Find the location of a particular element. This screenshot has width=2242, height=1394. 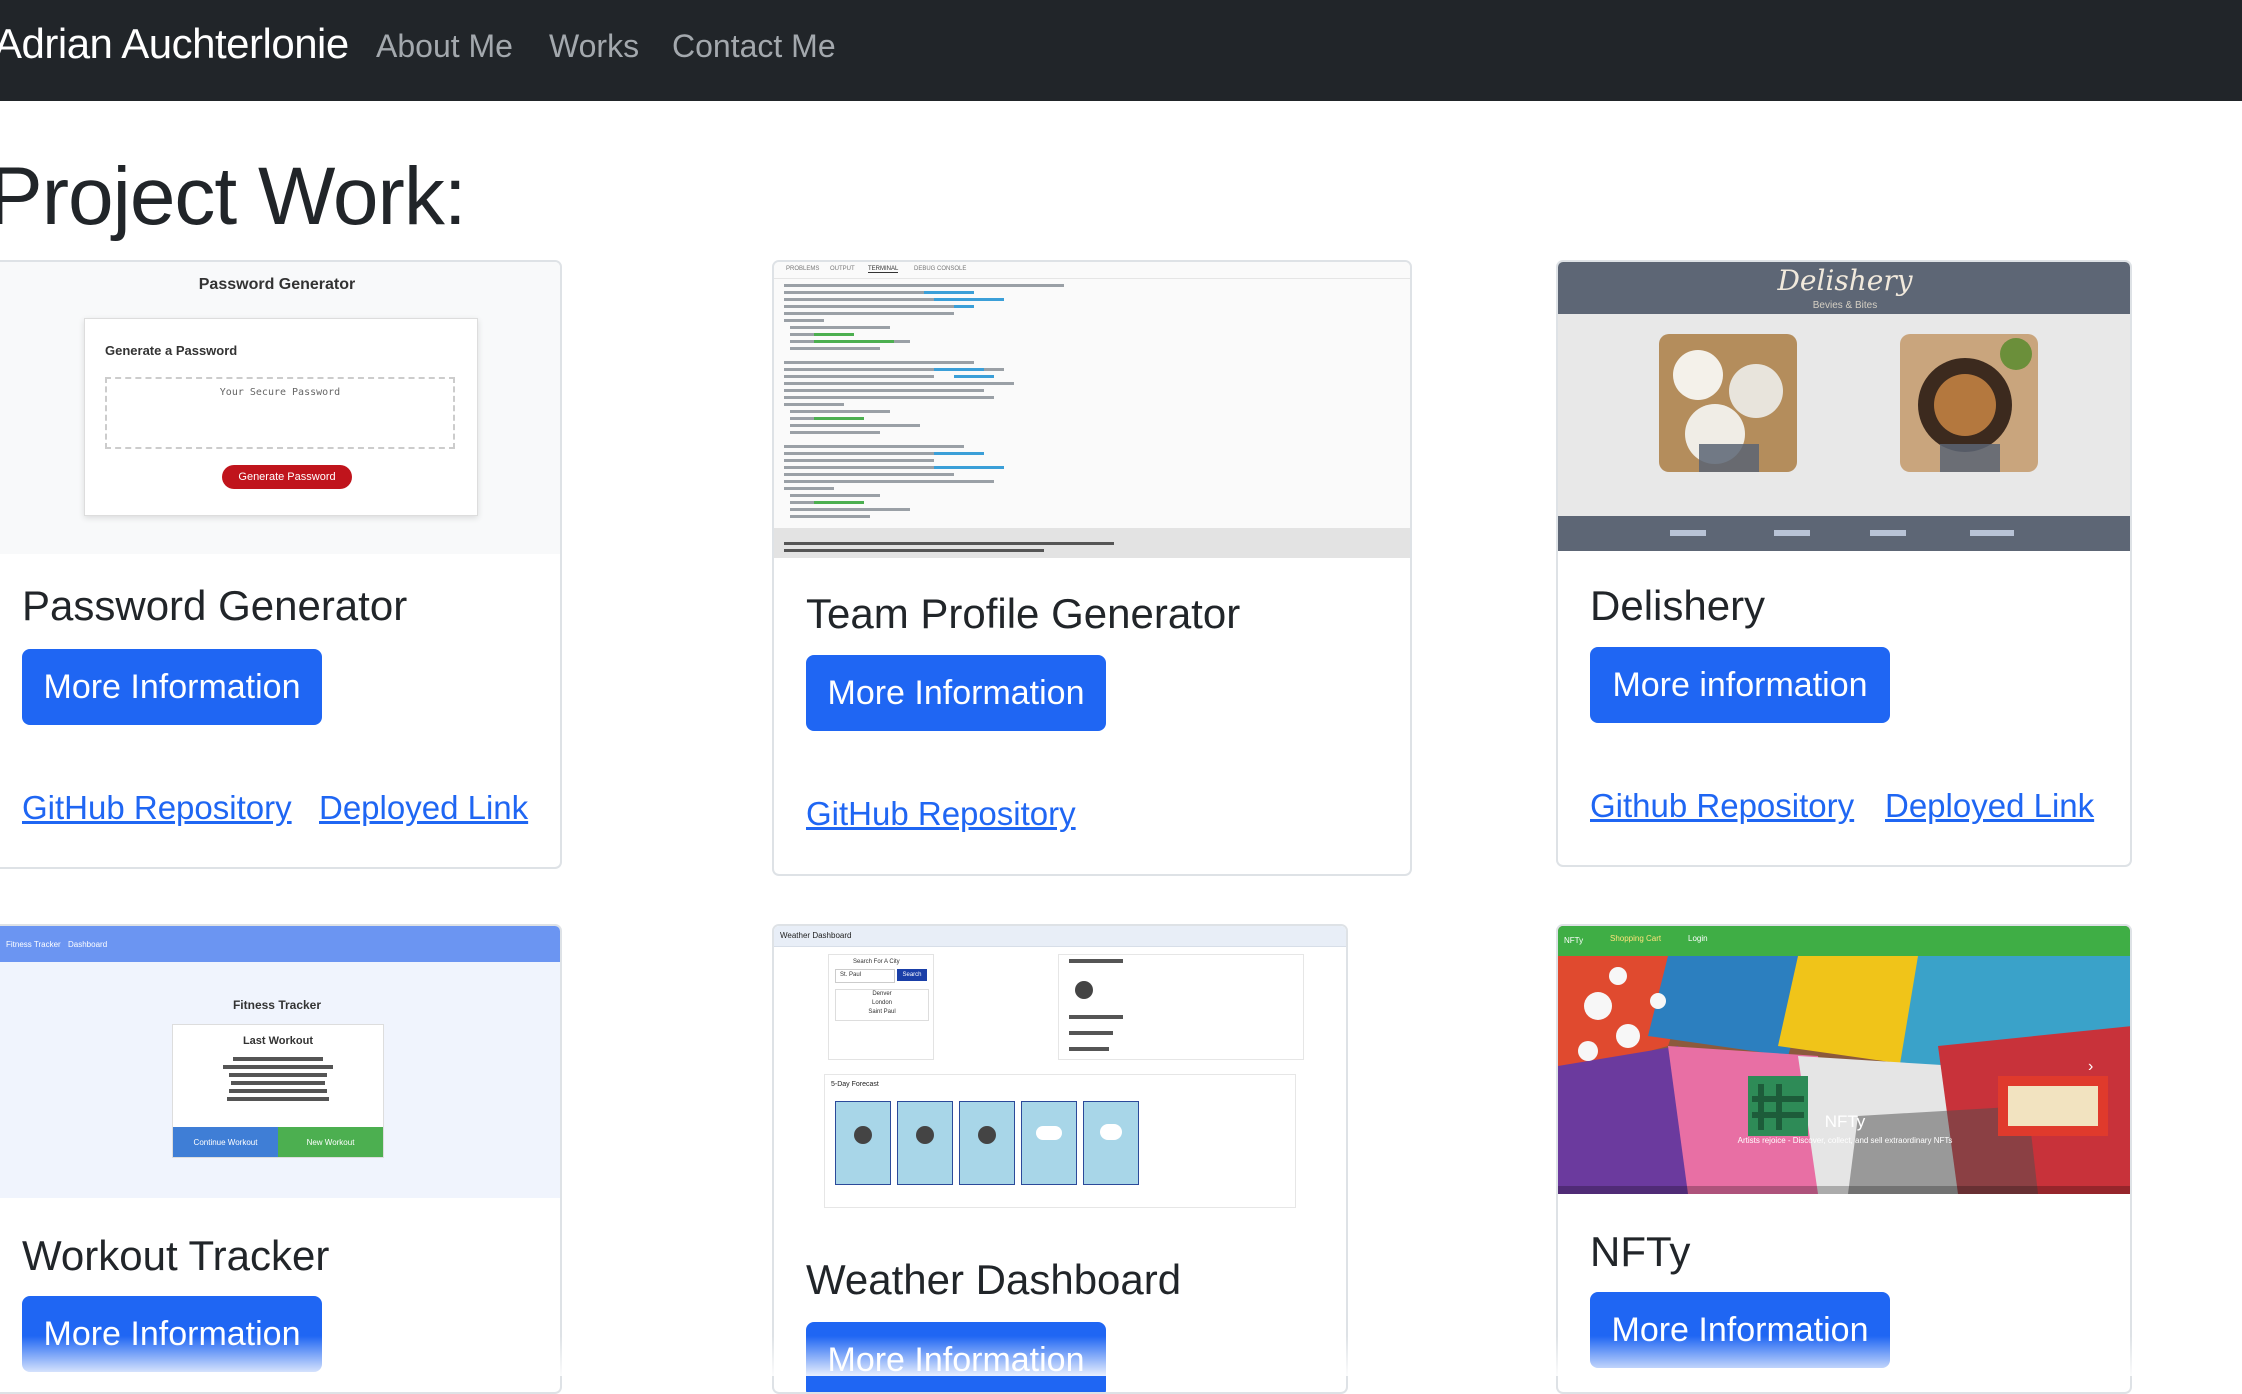

terminal-tab: OUTPUT is located at coordinates (842, 269).